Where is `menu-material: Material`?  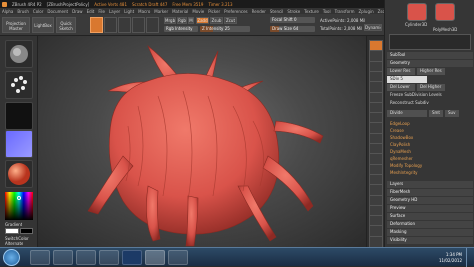
menu-material: Material is located at coordinates (180, 11).